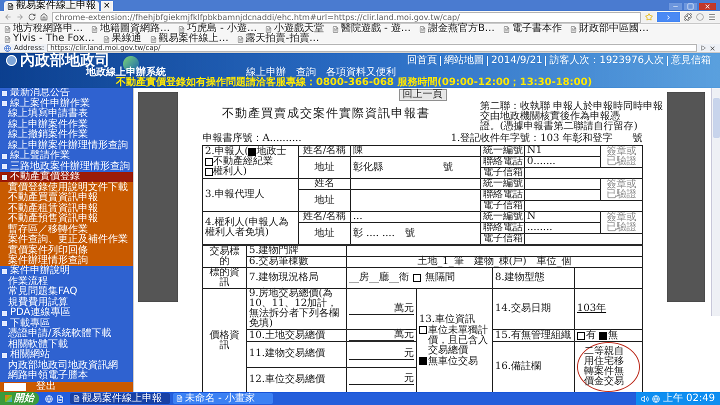  I want to click on sidebar-item: 線上聲請作業, so click(66, 156).